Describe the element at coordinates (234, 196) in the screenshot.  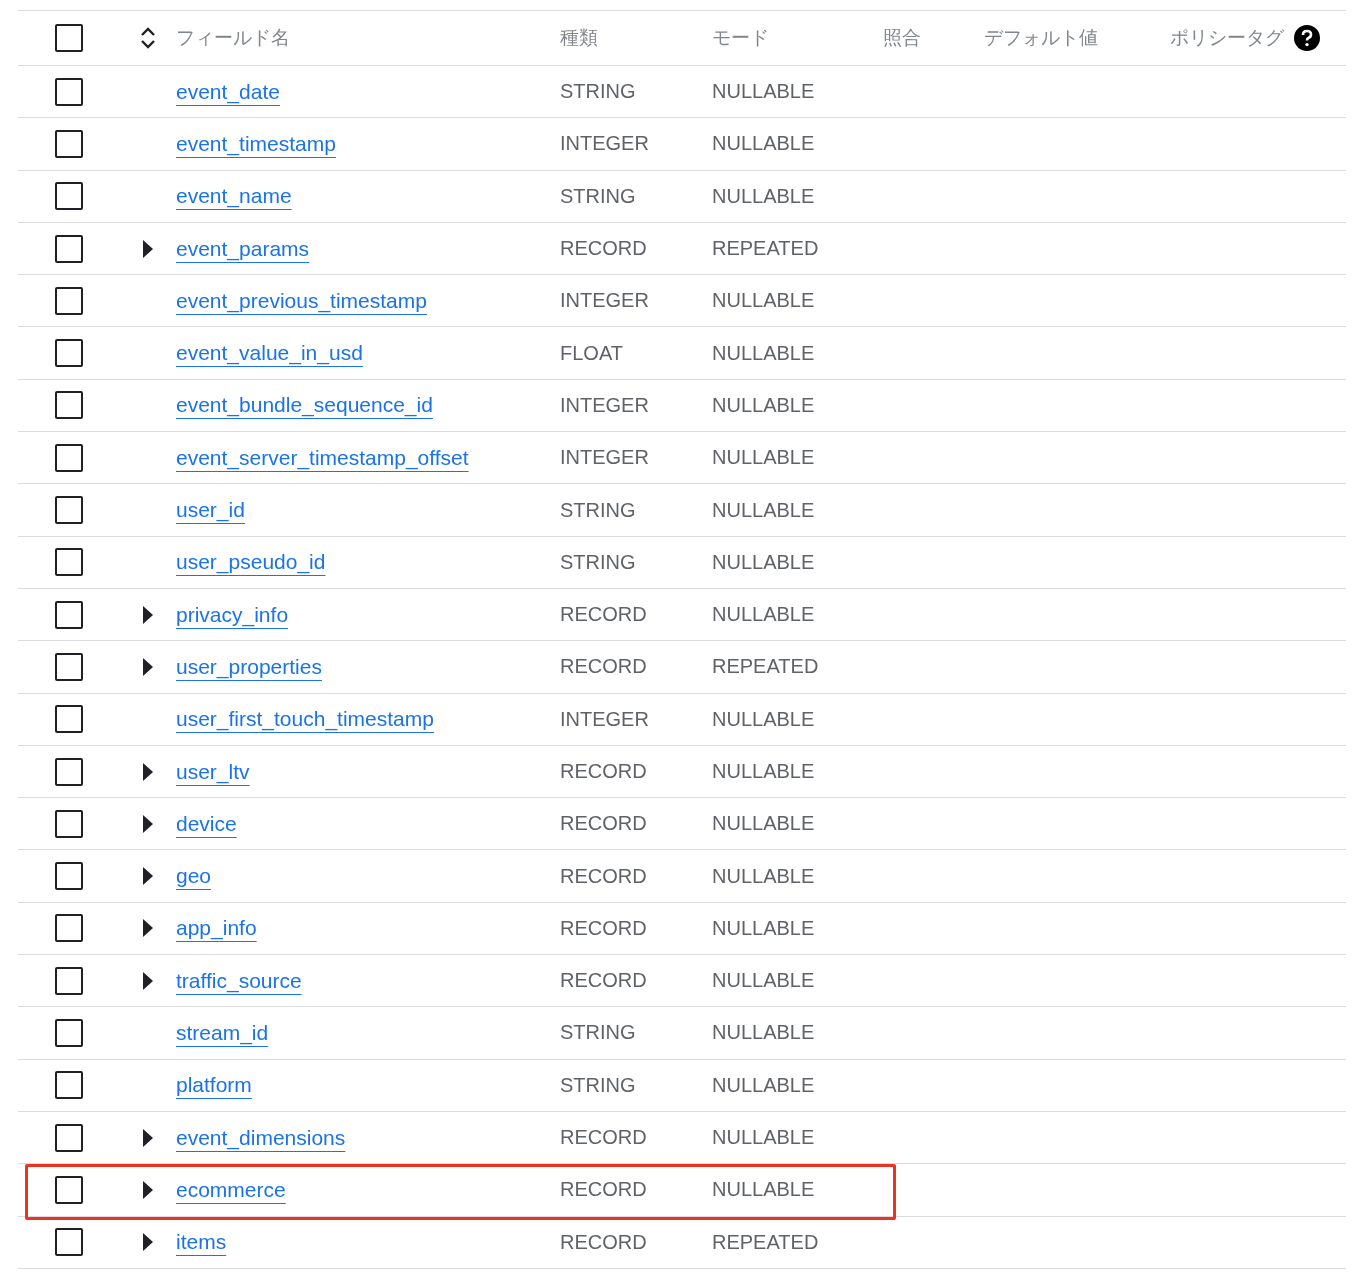
I see `field-name-link: event_name` at that location.